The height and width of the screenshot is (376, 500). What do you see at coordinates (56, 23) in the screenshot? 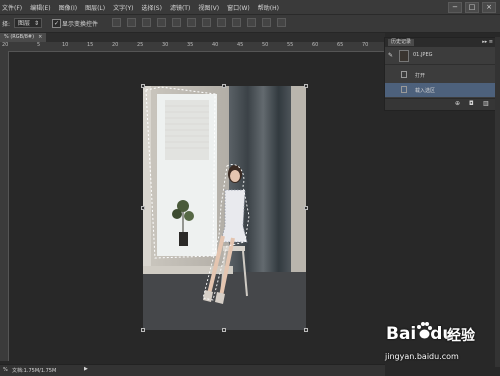
I see `show-transform-checkbox: ✓` at bounding box center [56, 23].